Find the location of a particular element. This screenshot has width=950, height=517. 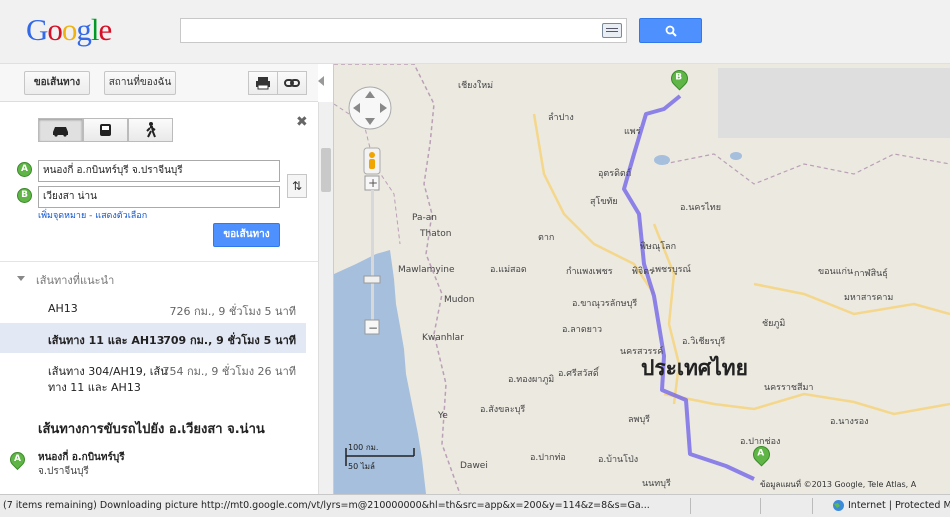

link-icon is located at coordinates (292, 83).